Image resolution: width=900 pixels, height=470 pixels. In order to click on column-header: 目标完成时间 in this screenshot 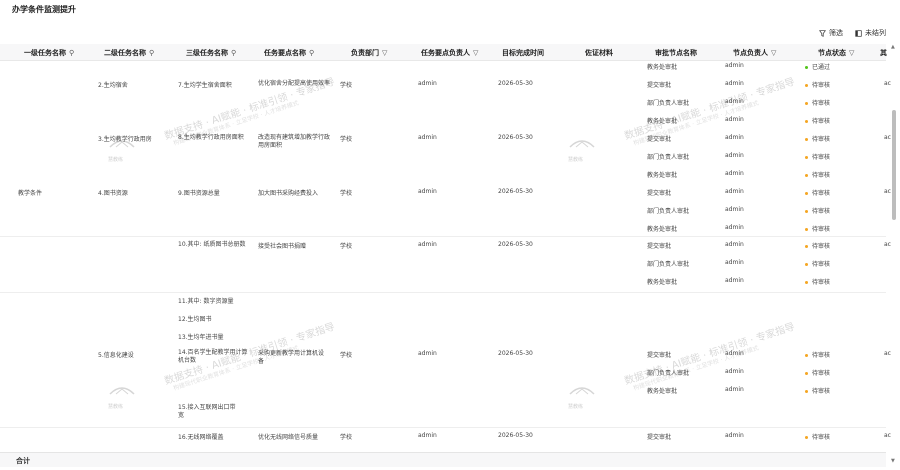, I will do `click(523, 53)`.